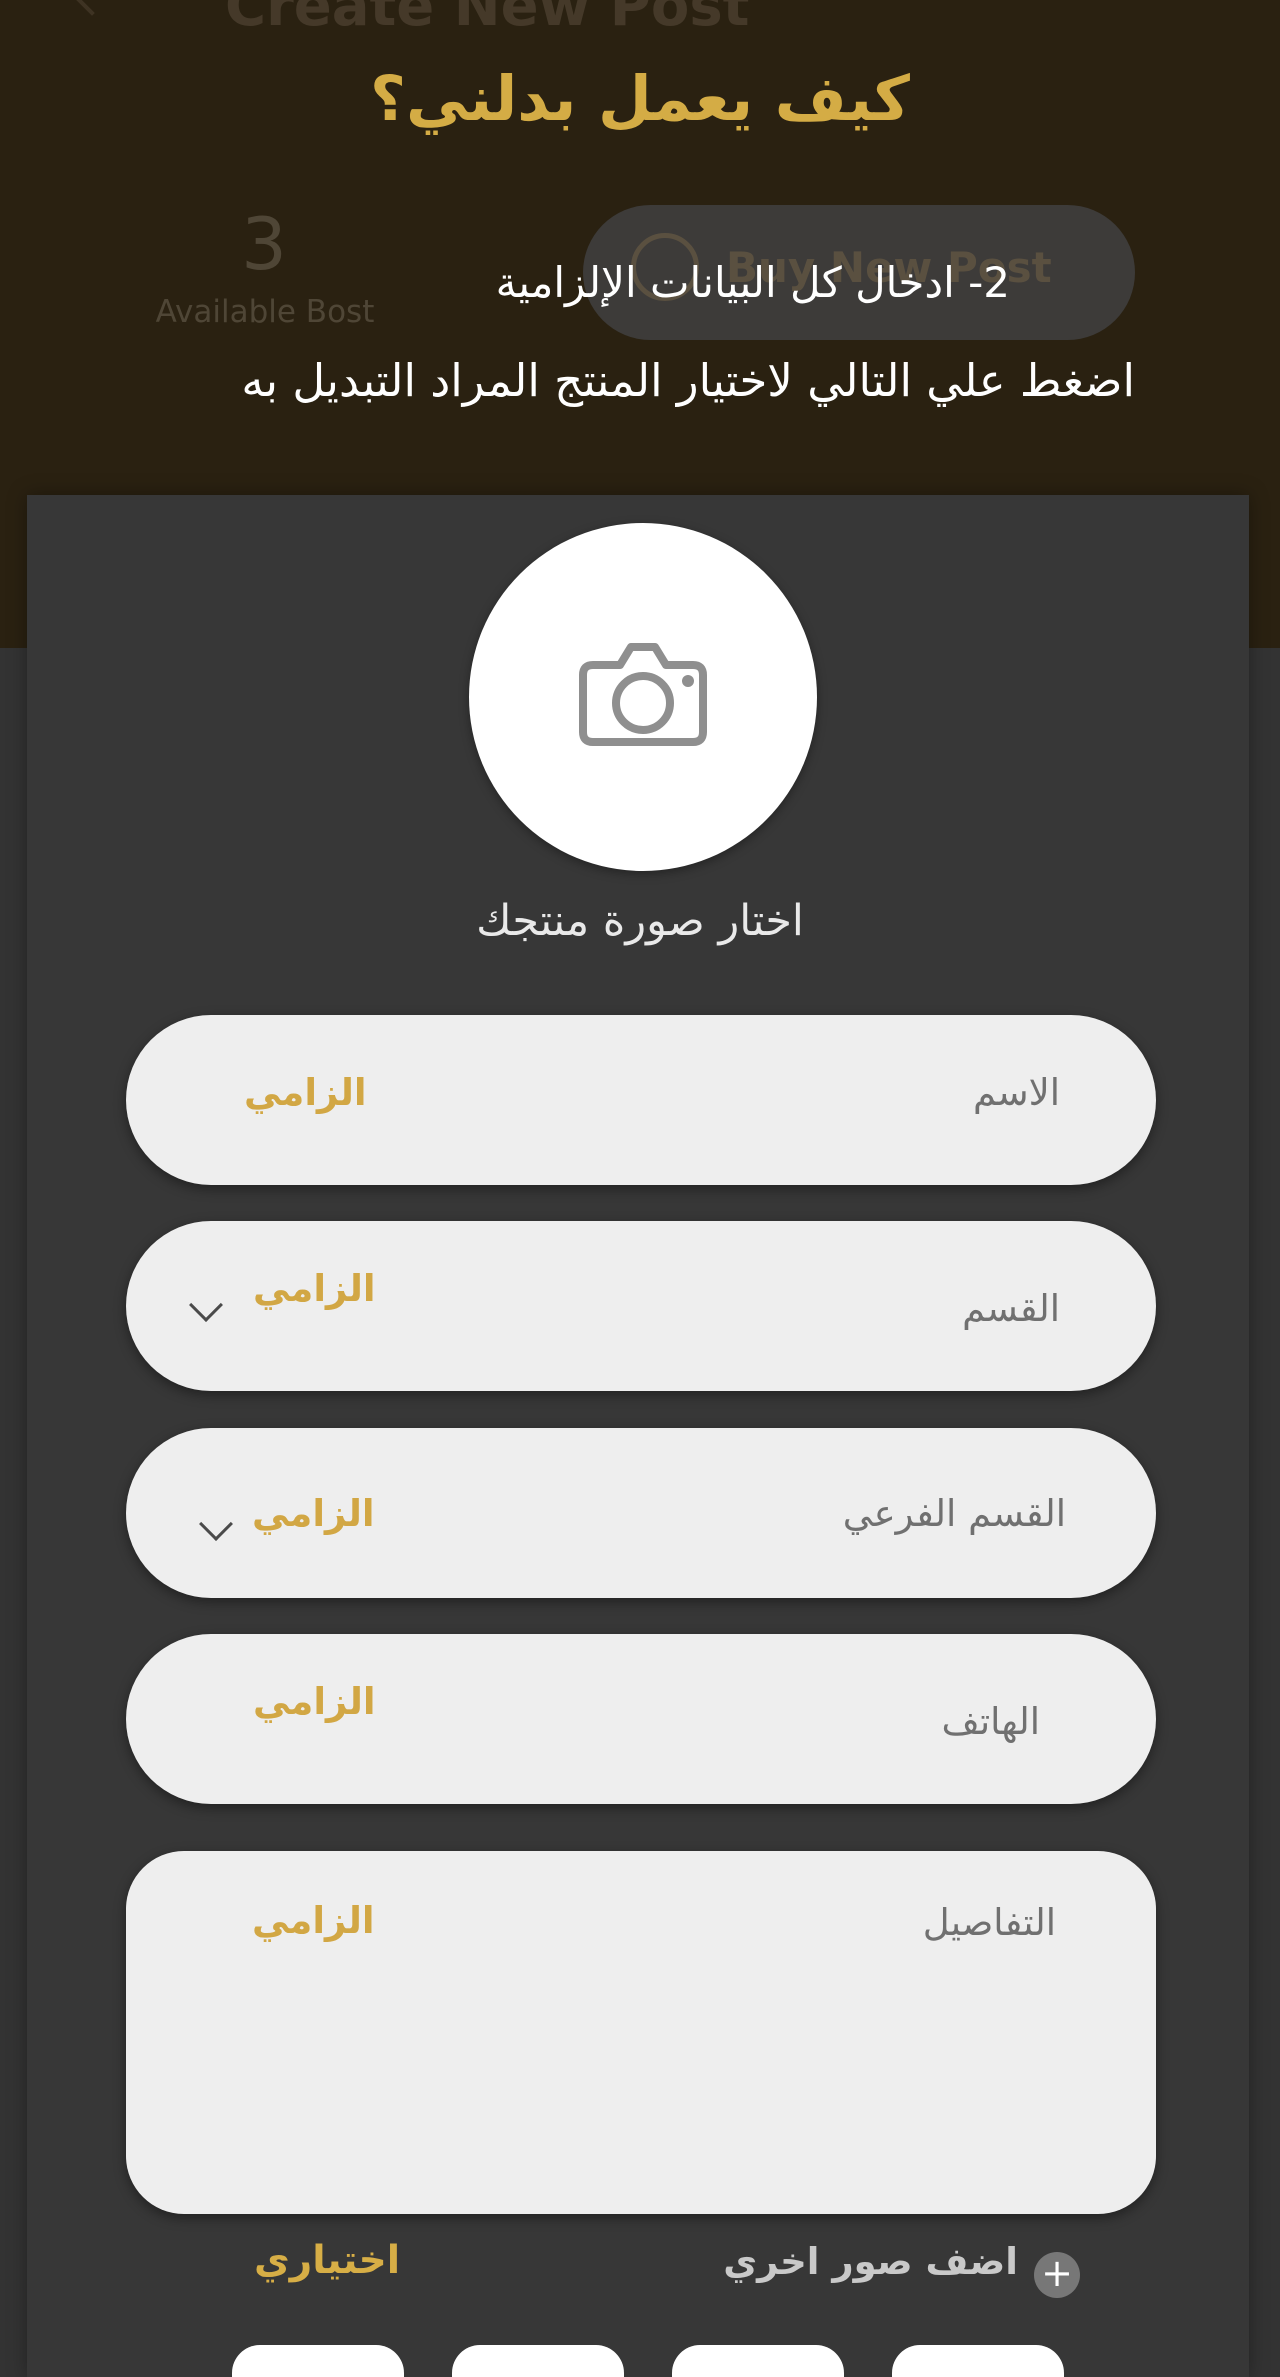 The width and height of the screenshot is (1280, 2377). I want to click on optional-badge: اختياري, so click(327, 2260).